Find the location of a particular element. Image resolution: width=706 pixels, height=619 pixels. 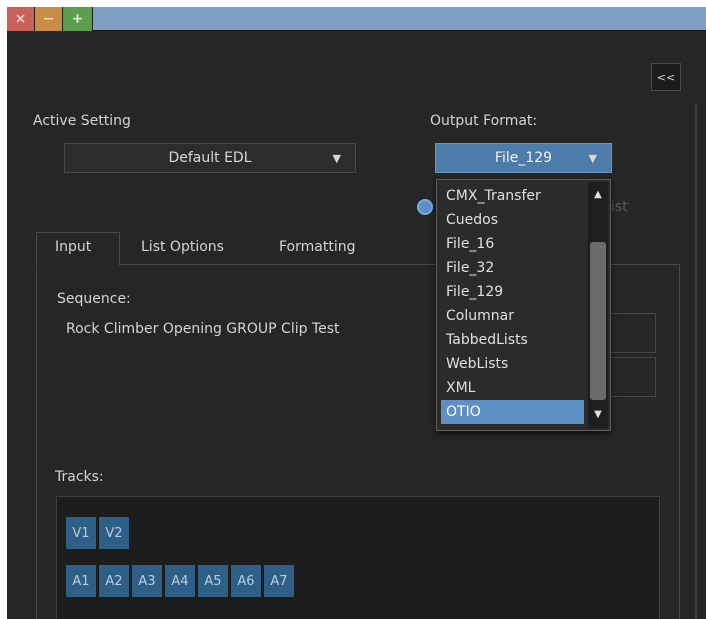

output-format-label: Output Format: is located at coordinates (484, 121).